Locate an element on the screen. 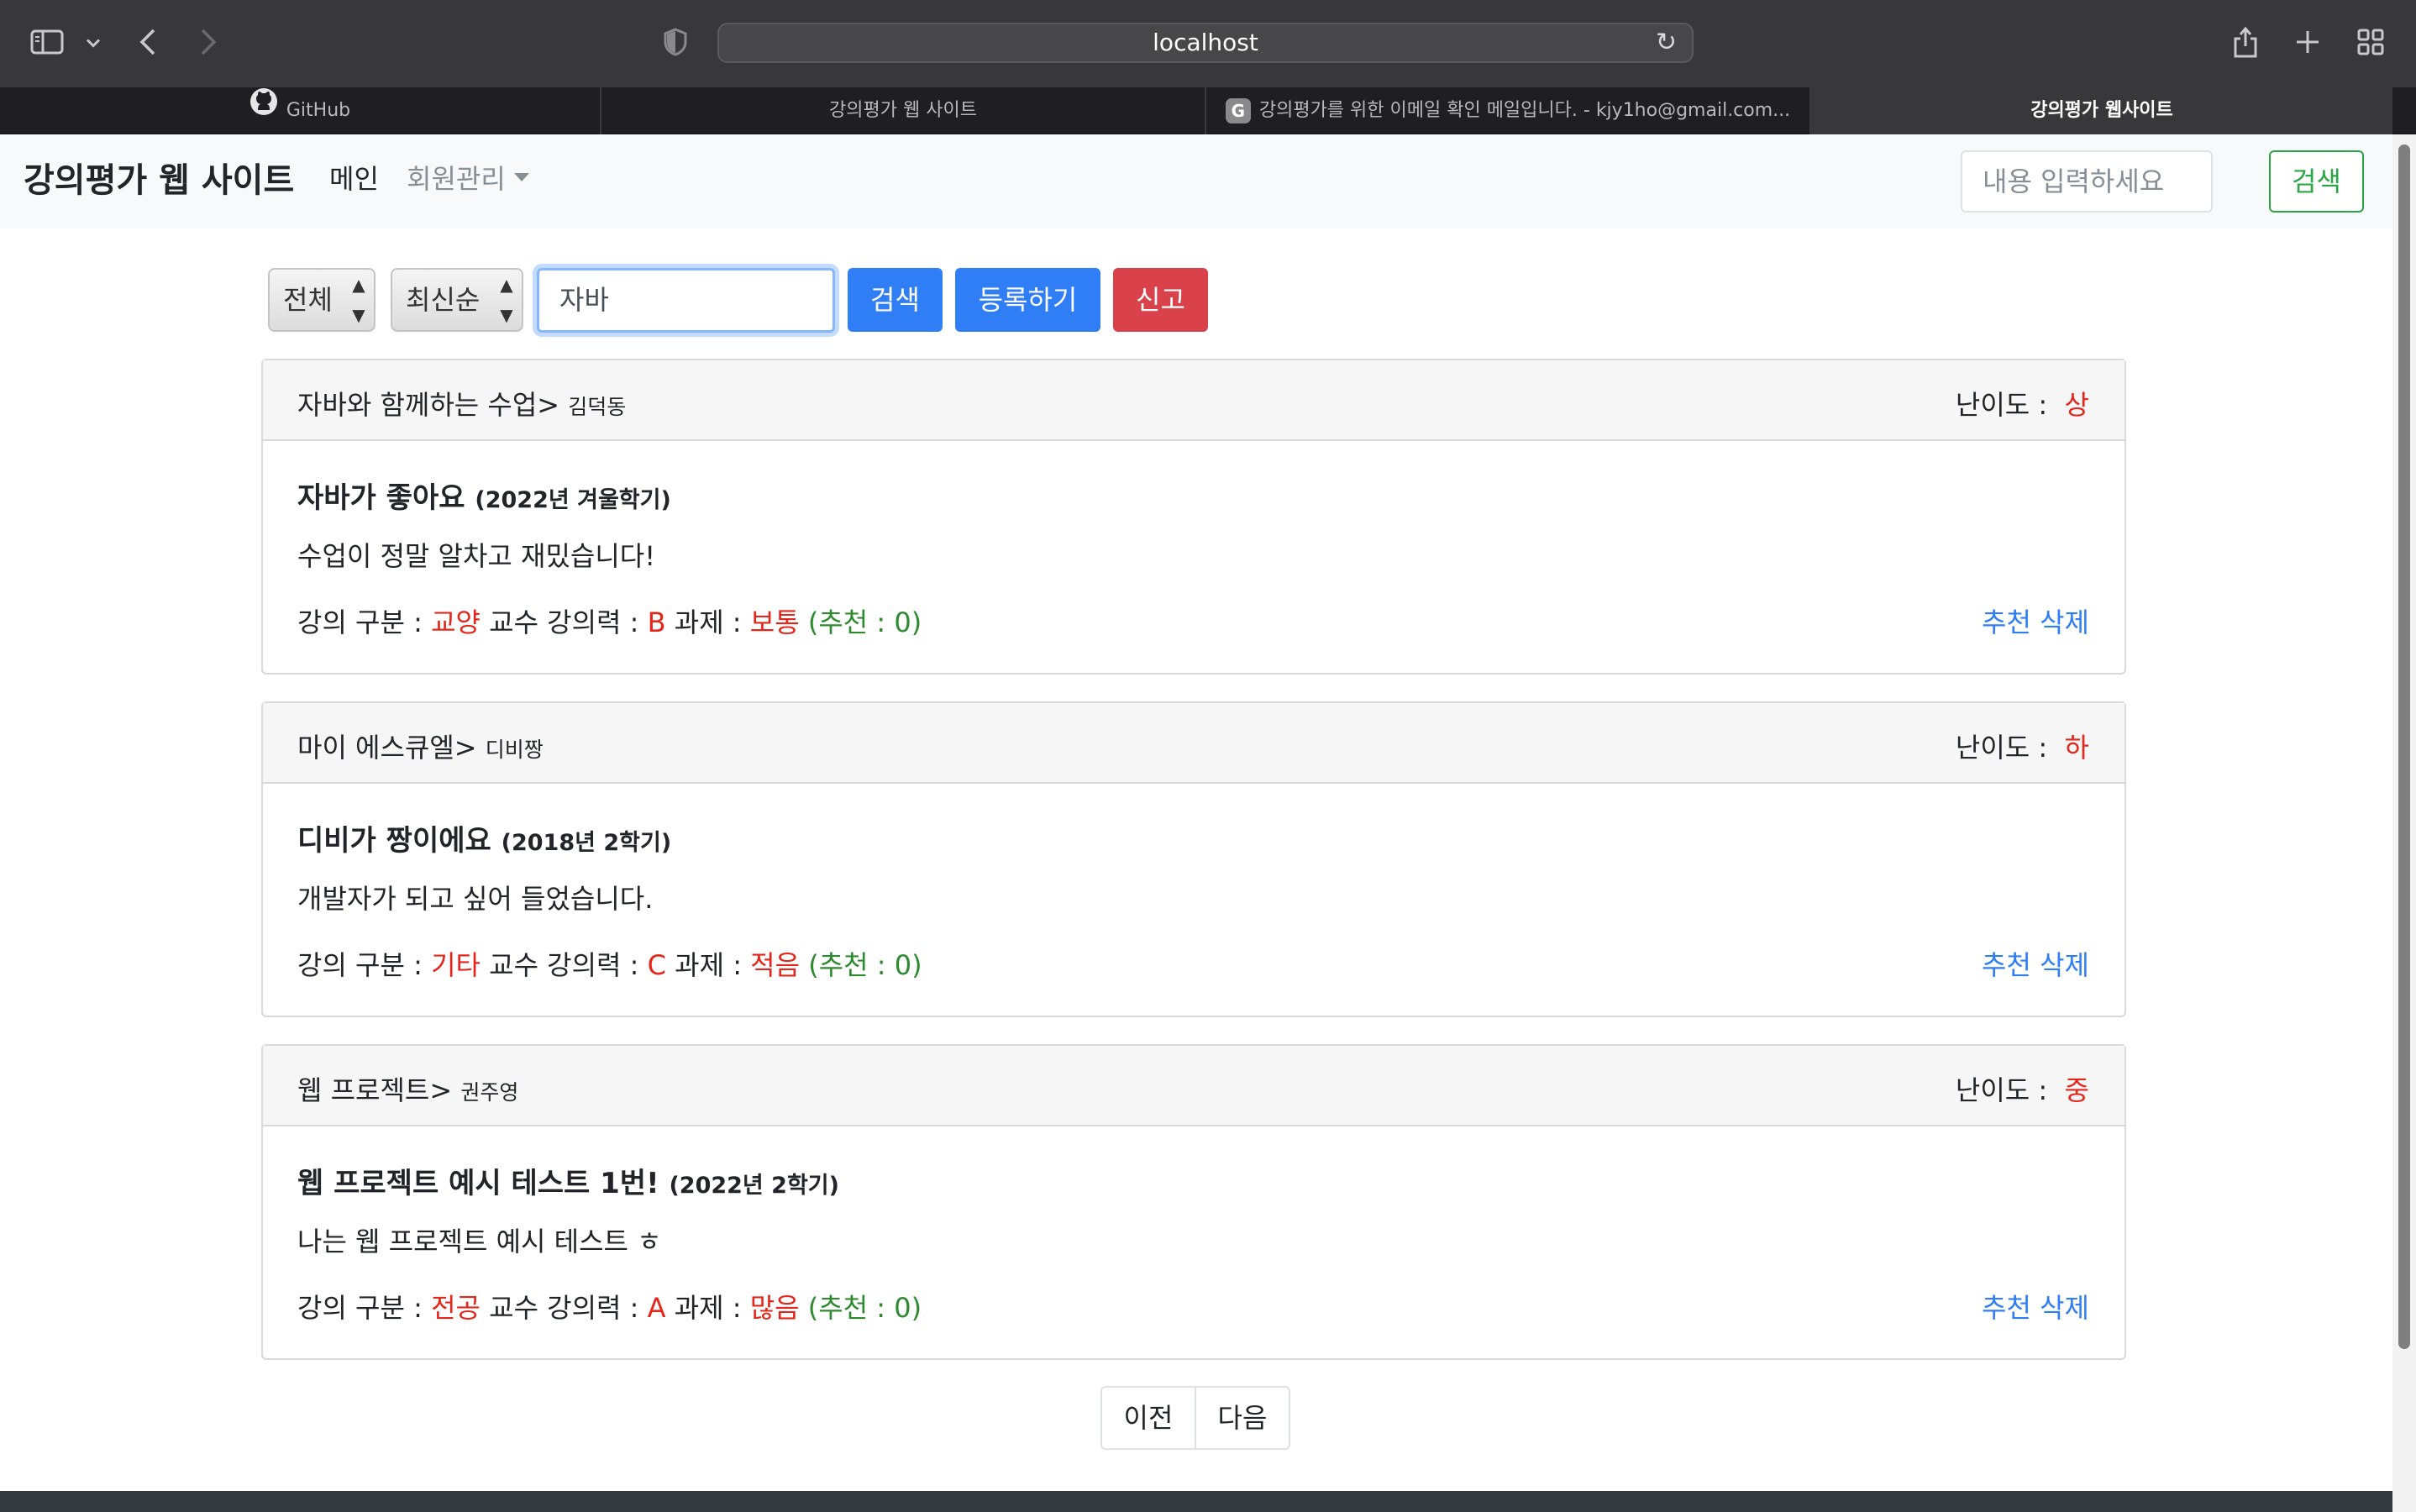  forward-icon is located at coordinates (208, 44).